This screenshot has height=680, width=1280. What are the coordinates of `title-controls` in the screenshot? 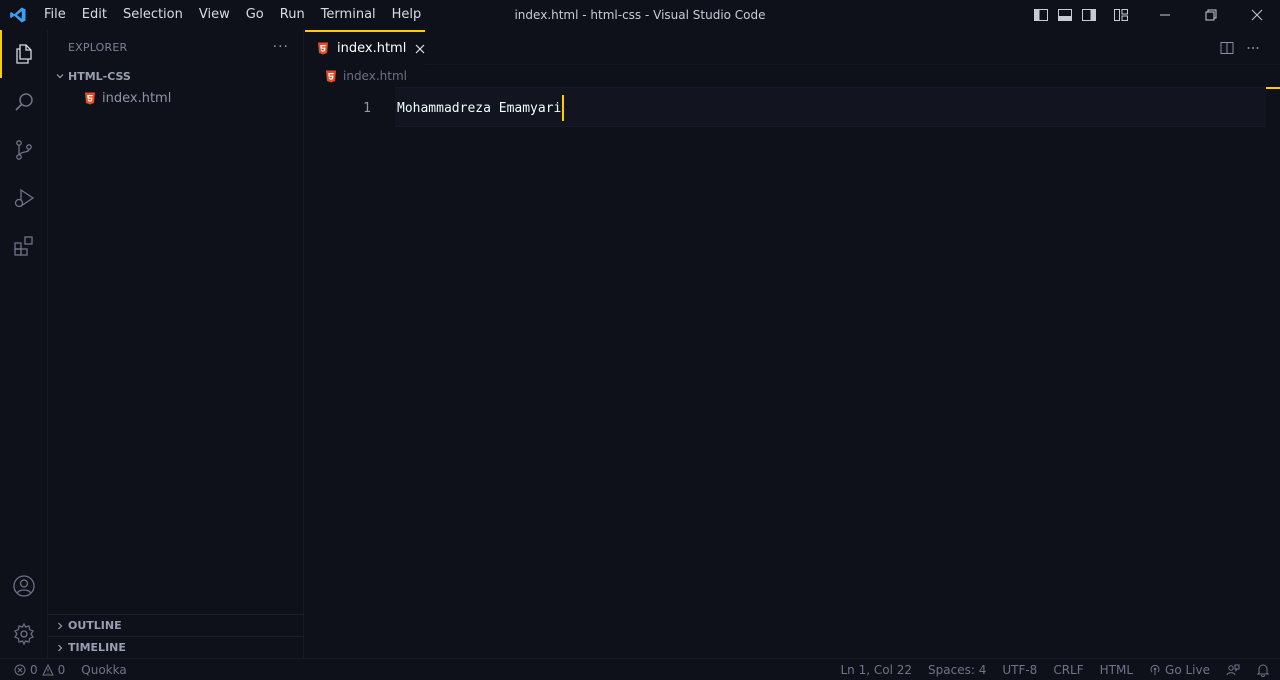 It's located at (1155, 15).